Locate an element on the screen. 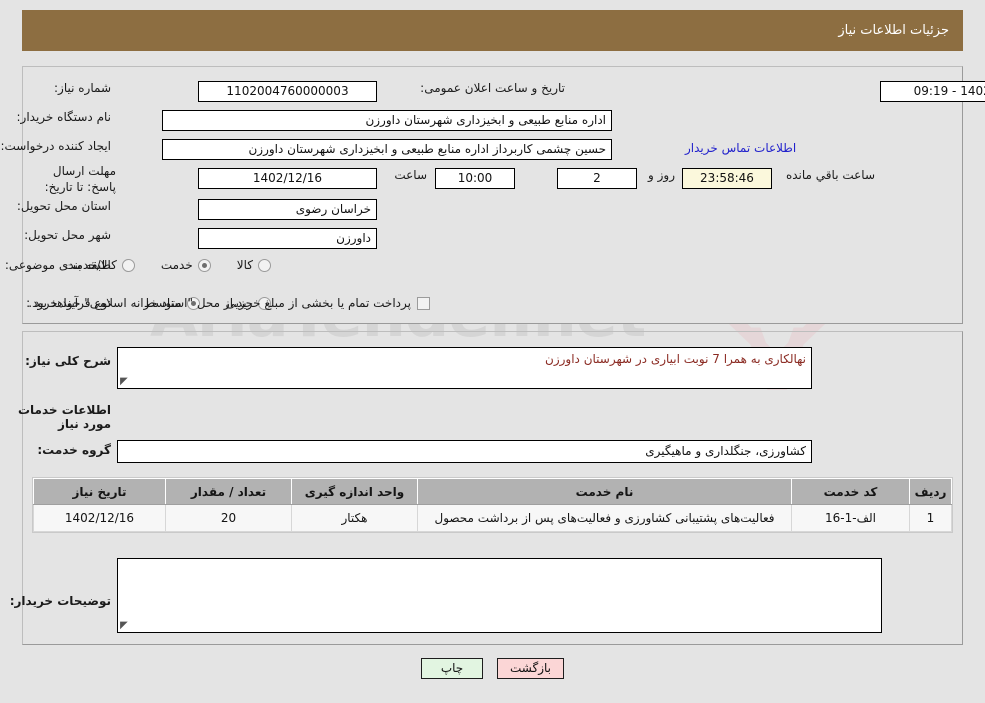  description-label: شرح کلی نیاز: is located at coordinates (68, 361).